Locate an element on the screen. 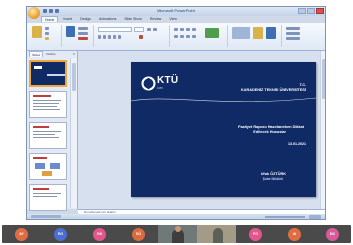  italic-icon is located at coordinates (104, 37).